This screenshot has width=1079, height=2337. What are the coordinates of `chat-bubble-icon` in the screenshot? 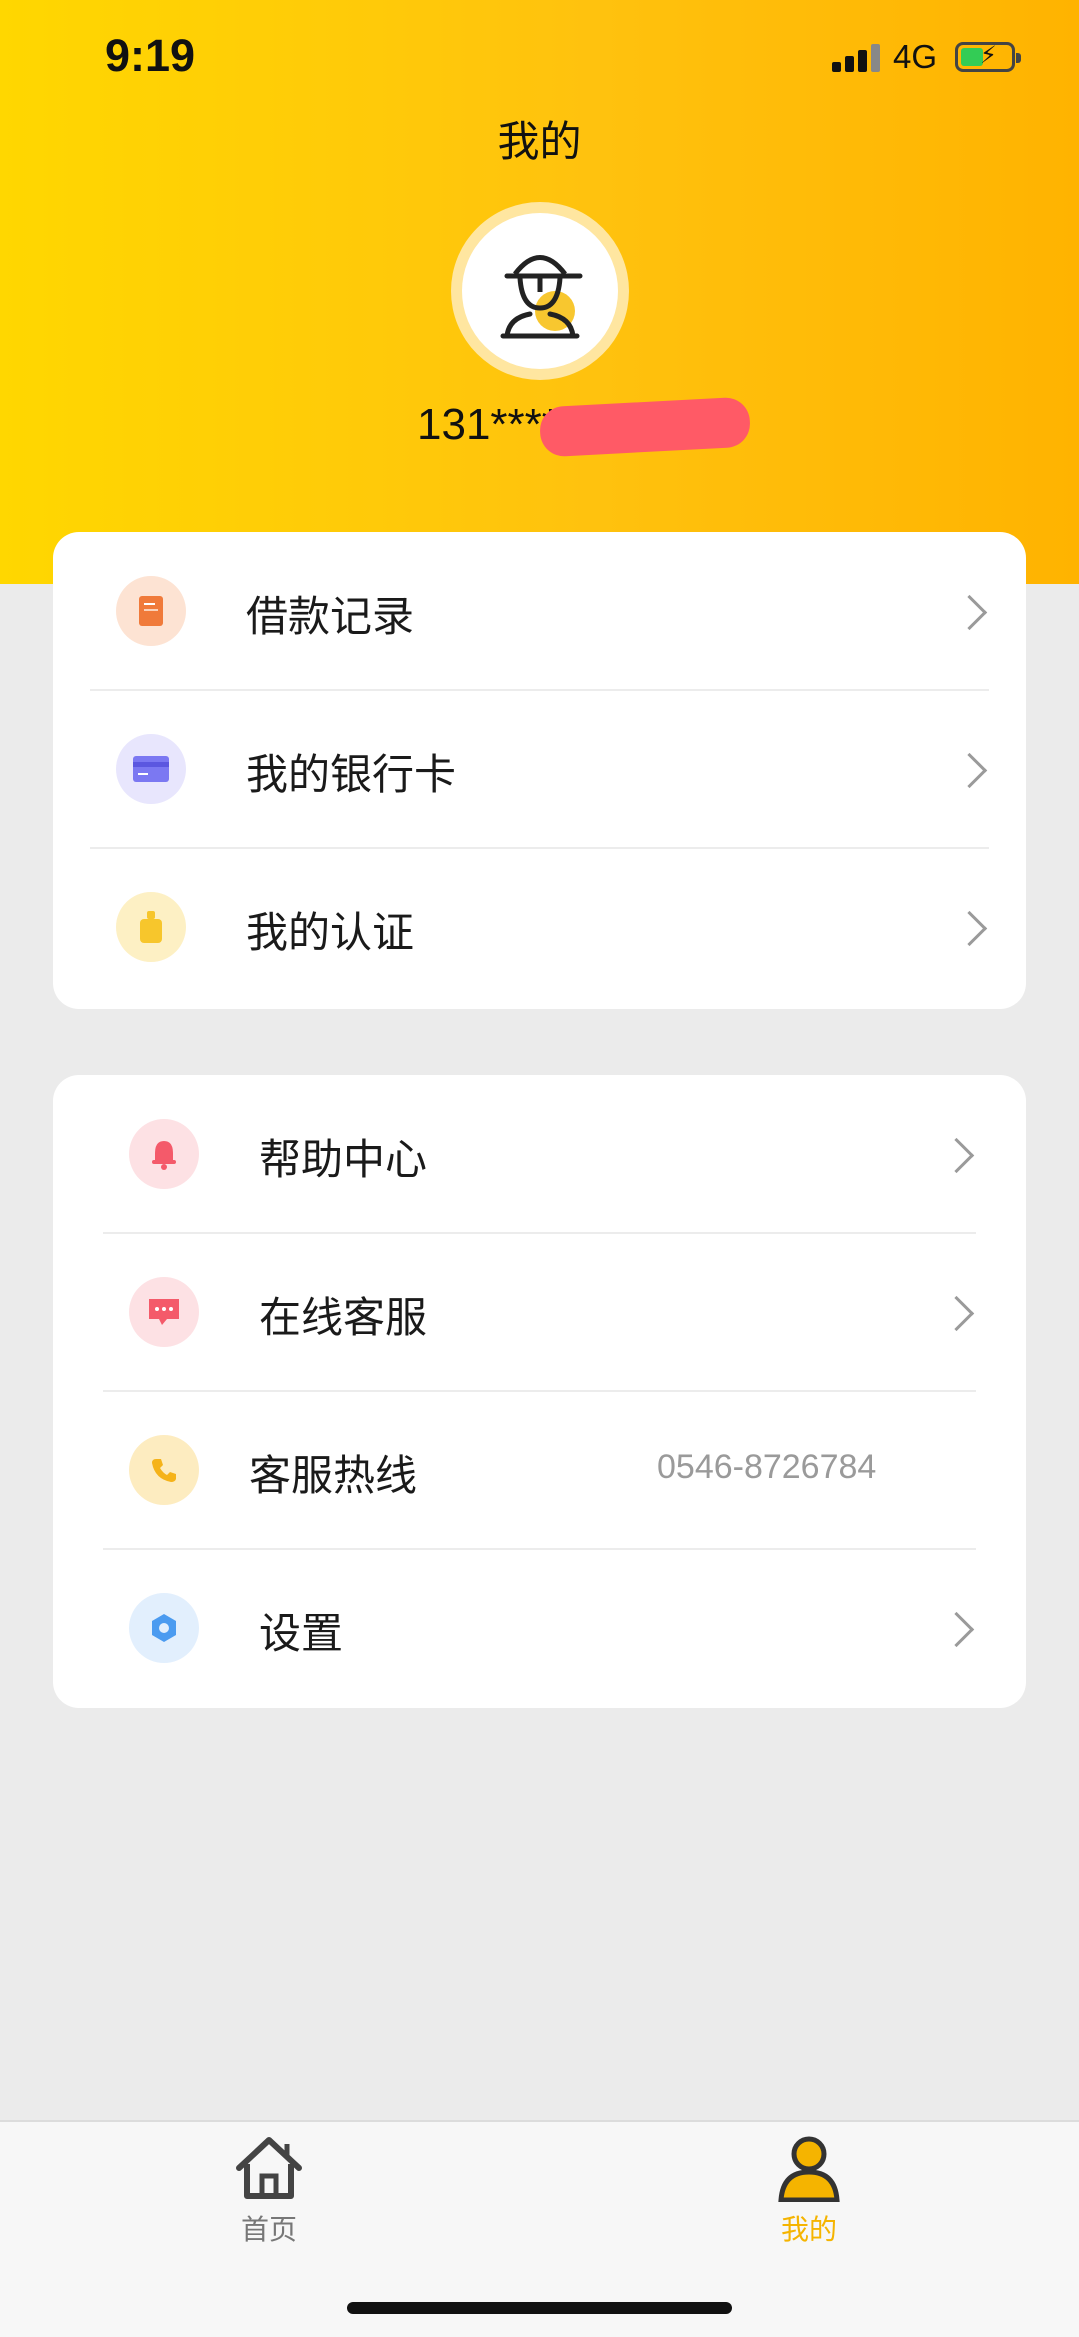 It's located at (164, 1312).